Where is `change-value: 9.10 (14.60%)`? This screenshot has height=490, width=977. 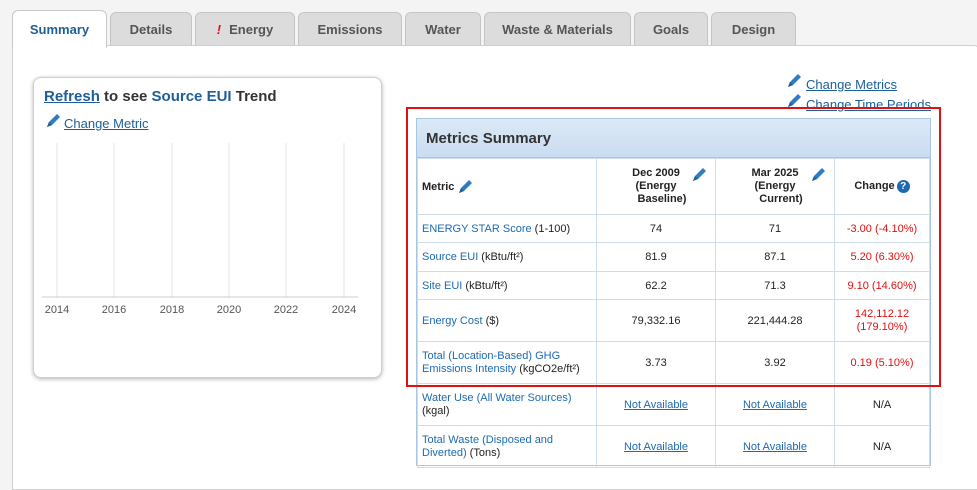
change-value: 9.10 (14.60%) is located at coordinates (882, 285).